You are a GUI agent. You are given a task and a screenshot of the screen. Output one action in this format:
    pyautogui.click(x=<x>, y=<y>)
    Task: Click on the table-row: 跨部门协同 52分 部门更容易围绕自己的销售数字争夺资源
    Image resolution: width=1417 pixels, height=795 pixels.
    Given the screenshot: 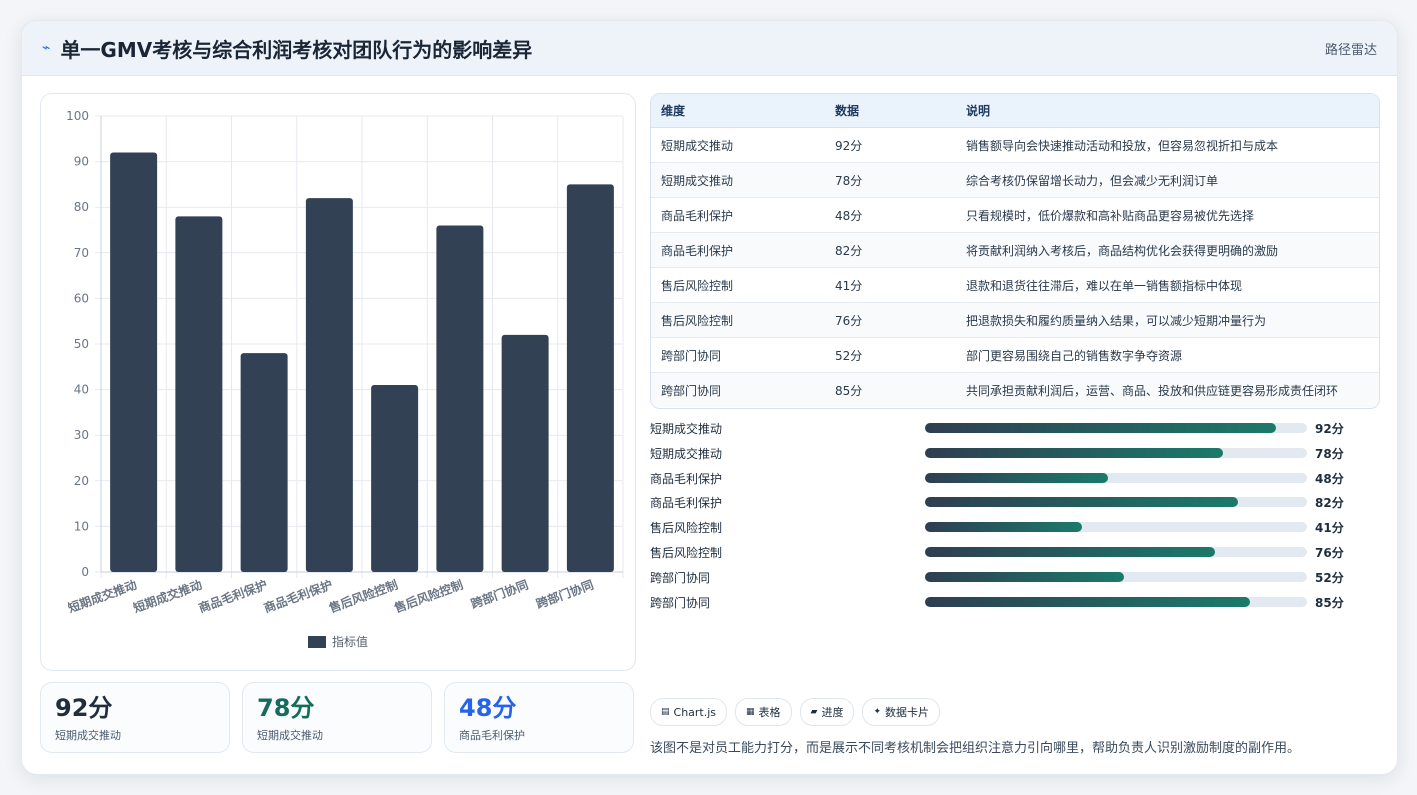 What is the action you would take?
    pyautogui.click(x=1015, y=355)
    